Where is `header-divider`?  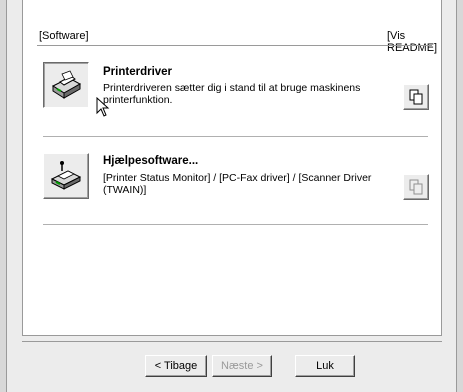 header-divider is located at coordinates (234, 45).